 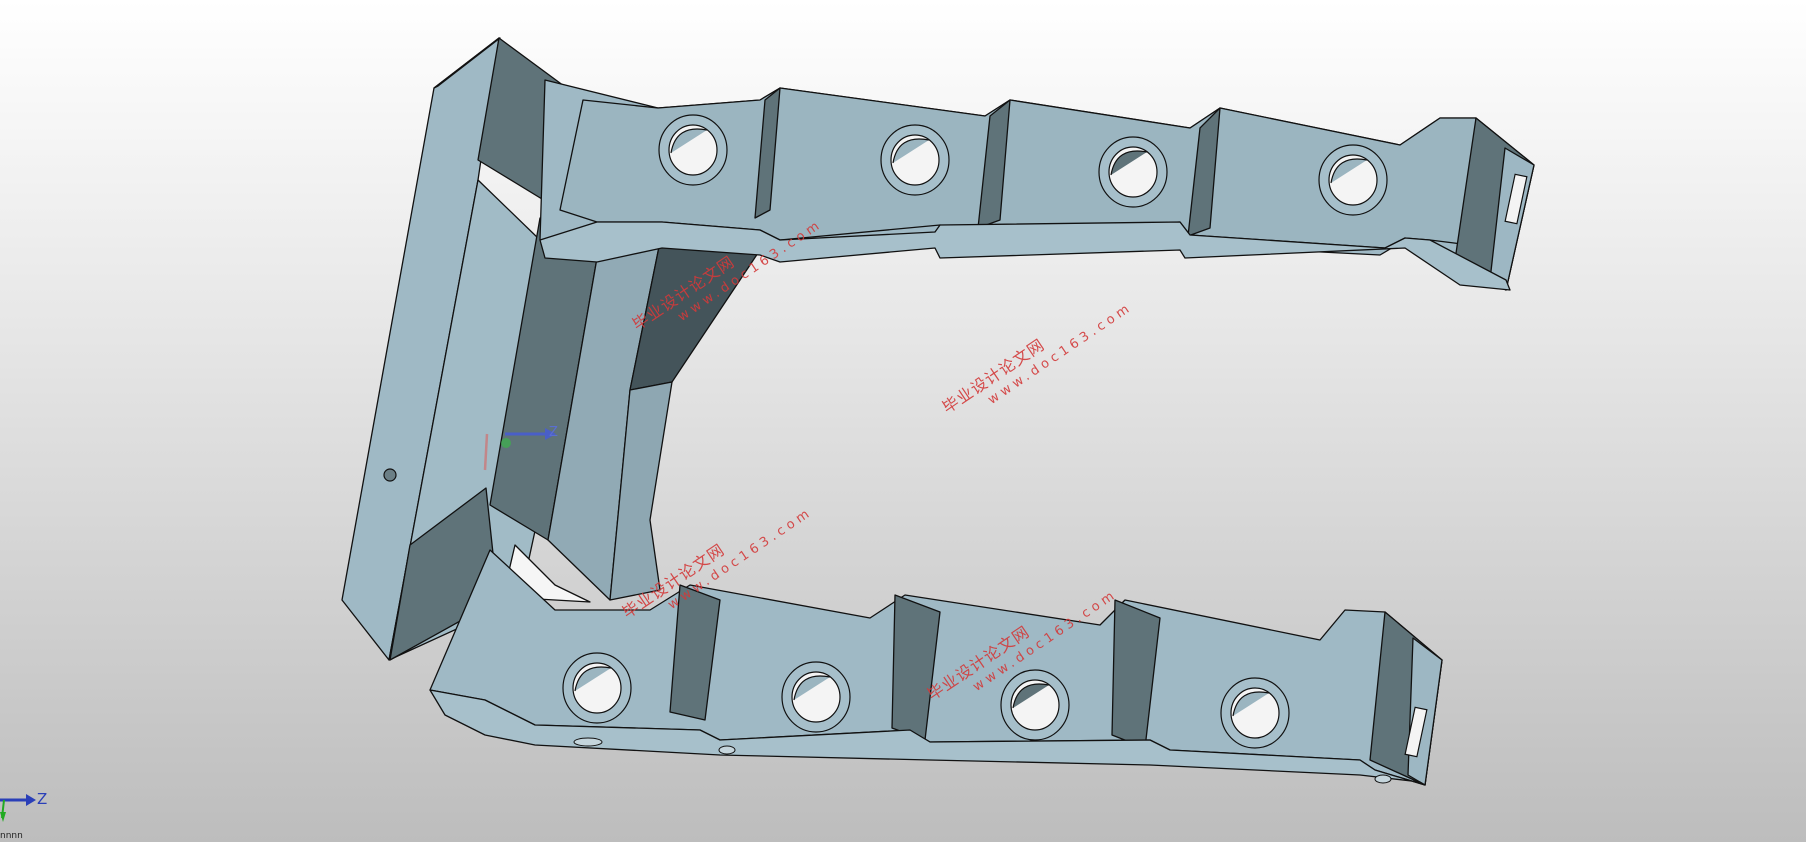 I want to click on triad-sub-label: nnnn, so click(x=11, y=836).